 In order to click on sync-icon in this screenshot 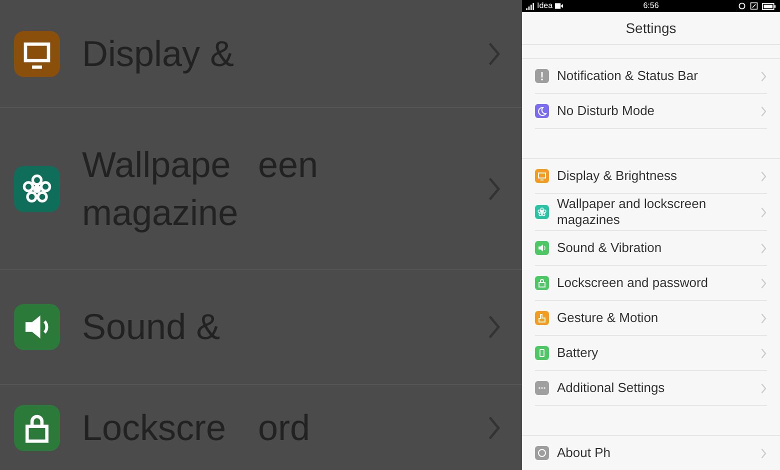, I will do `click(742, 6)`.